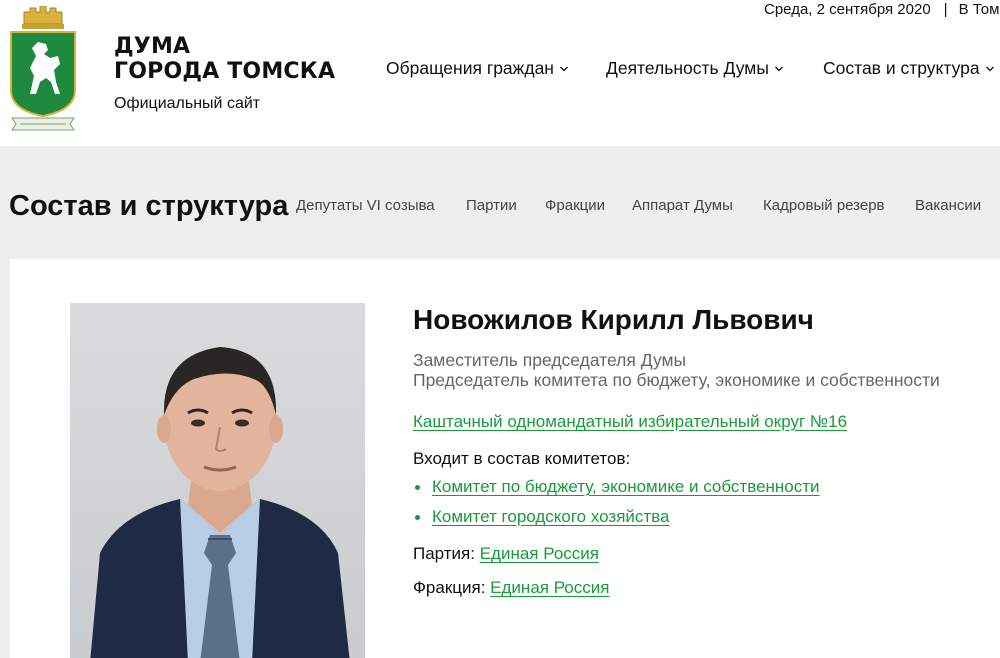 This screenshot has height=658, width=1000. I want to click on party-label: Партия:, so click(444, 553).